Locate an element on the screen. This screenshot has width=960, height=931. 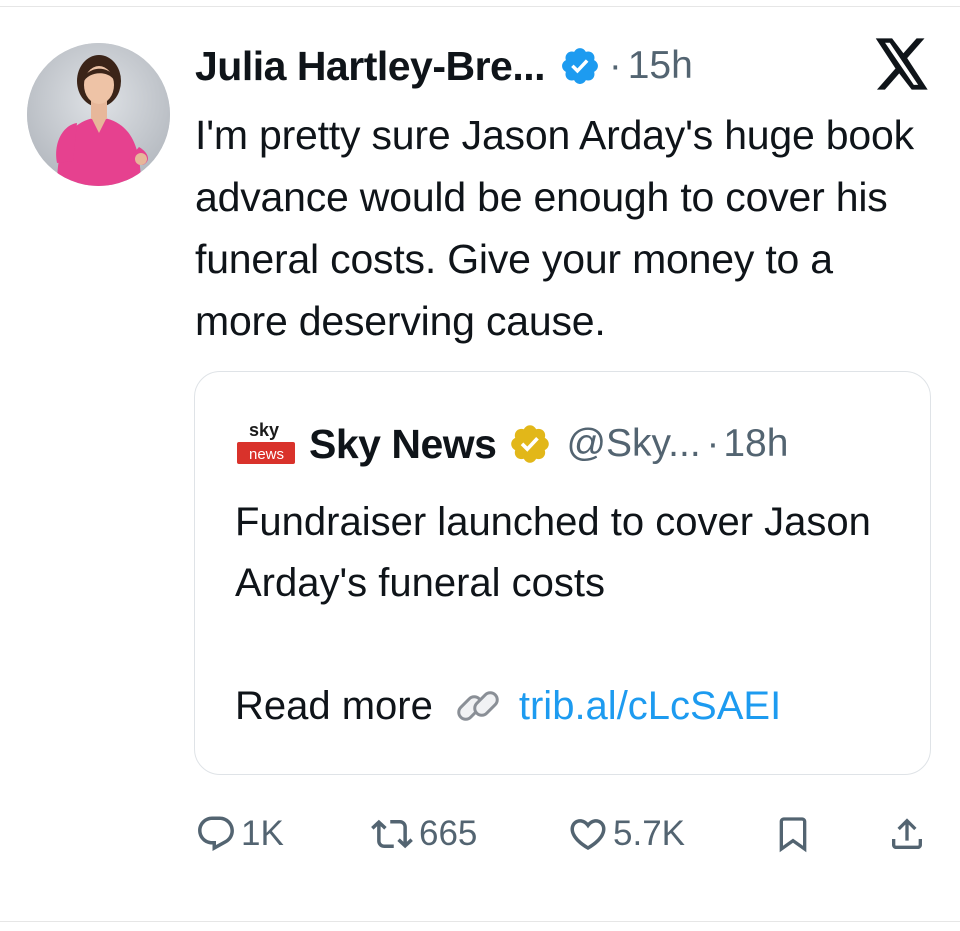
quoted-header: sky news Sky News @Sky... · 18h is located at coordinates (511, 444).